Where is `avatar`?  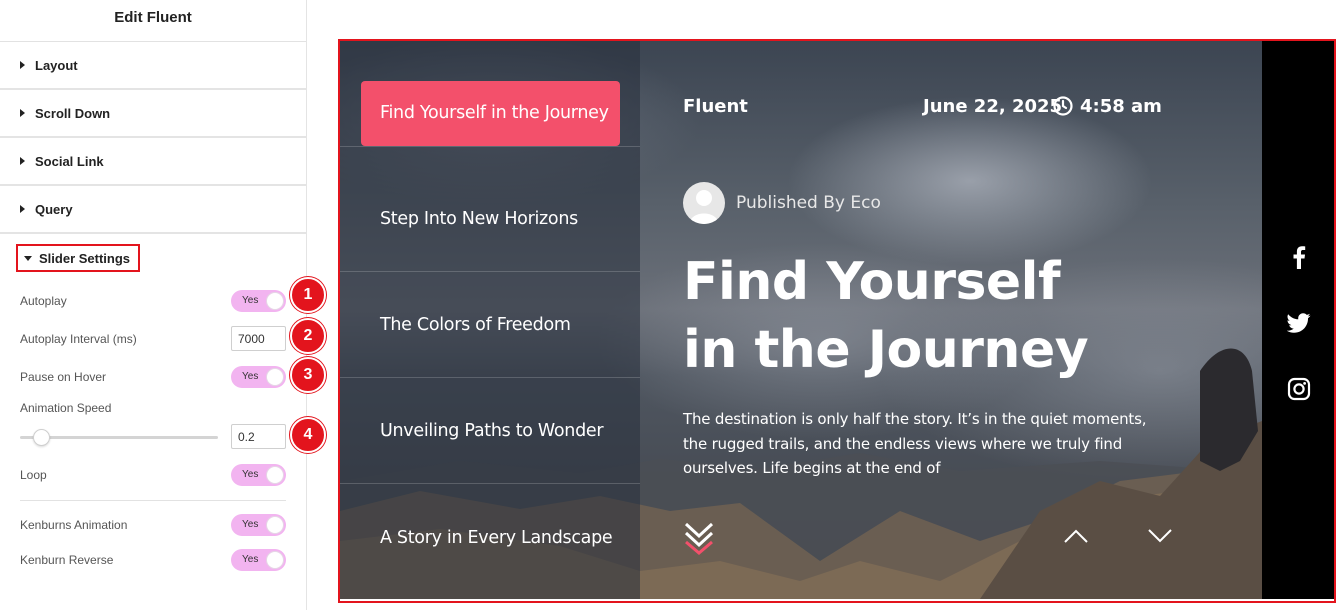 avatar is located at coordinates (704, 203).